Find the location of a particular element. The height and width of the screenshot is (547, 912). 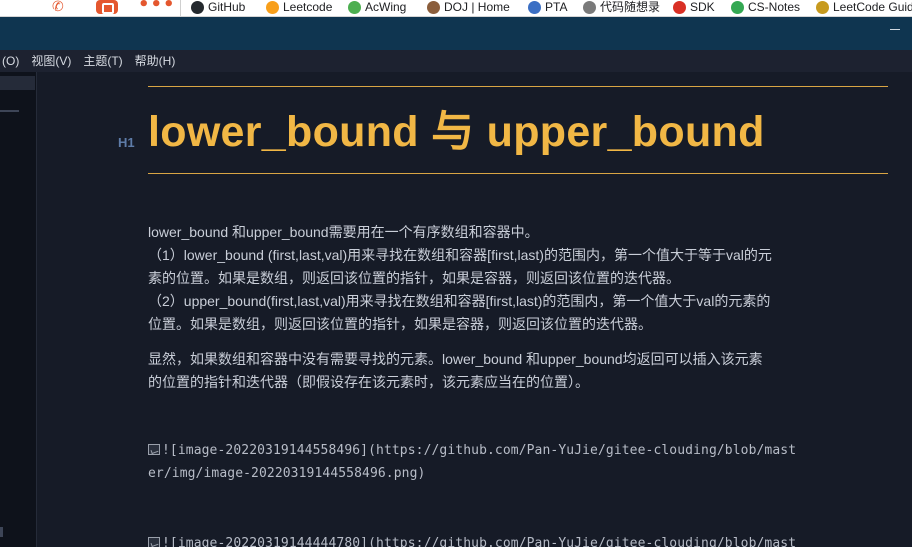

paragraph-line: 素的位置。如果是数组，则返回该位置的指针，如果是容器，则返回该位置的迭代器。 is located at coordinates (414, 278).